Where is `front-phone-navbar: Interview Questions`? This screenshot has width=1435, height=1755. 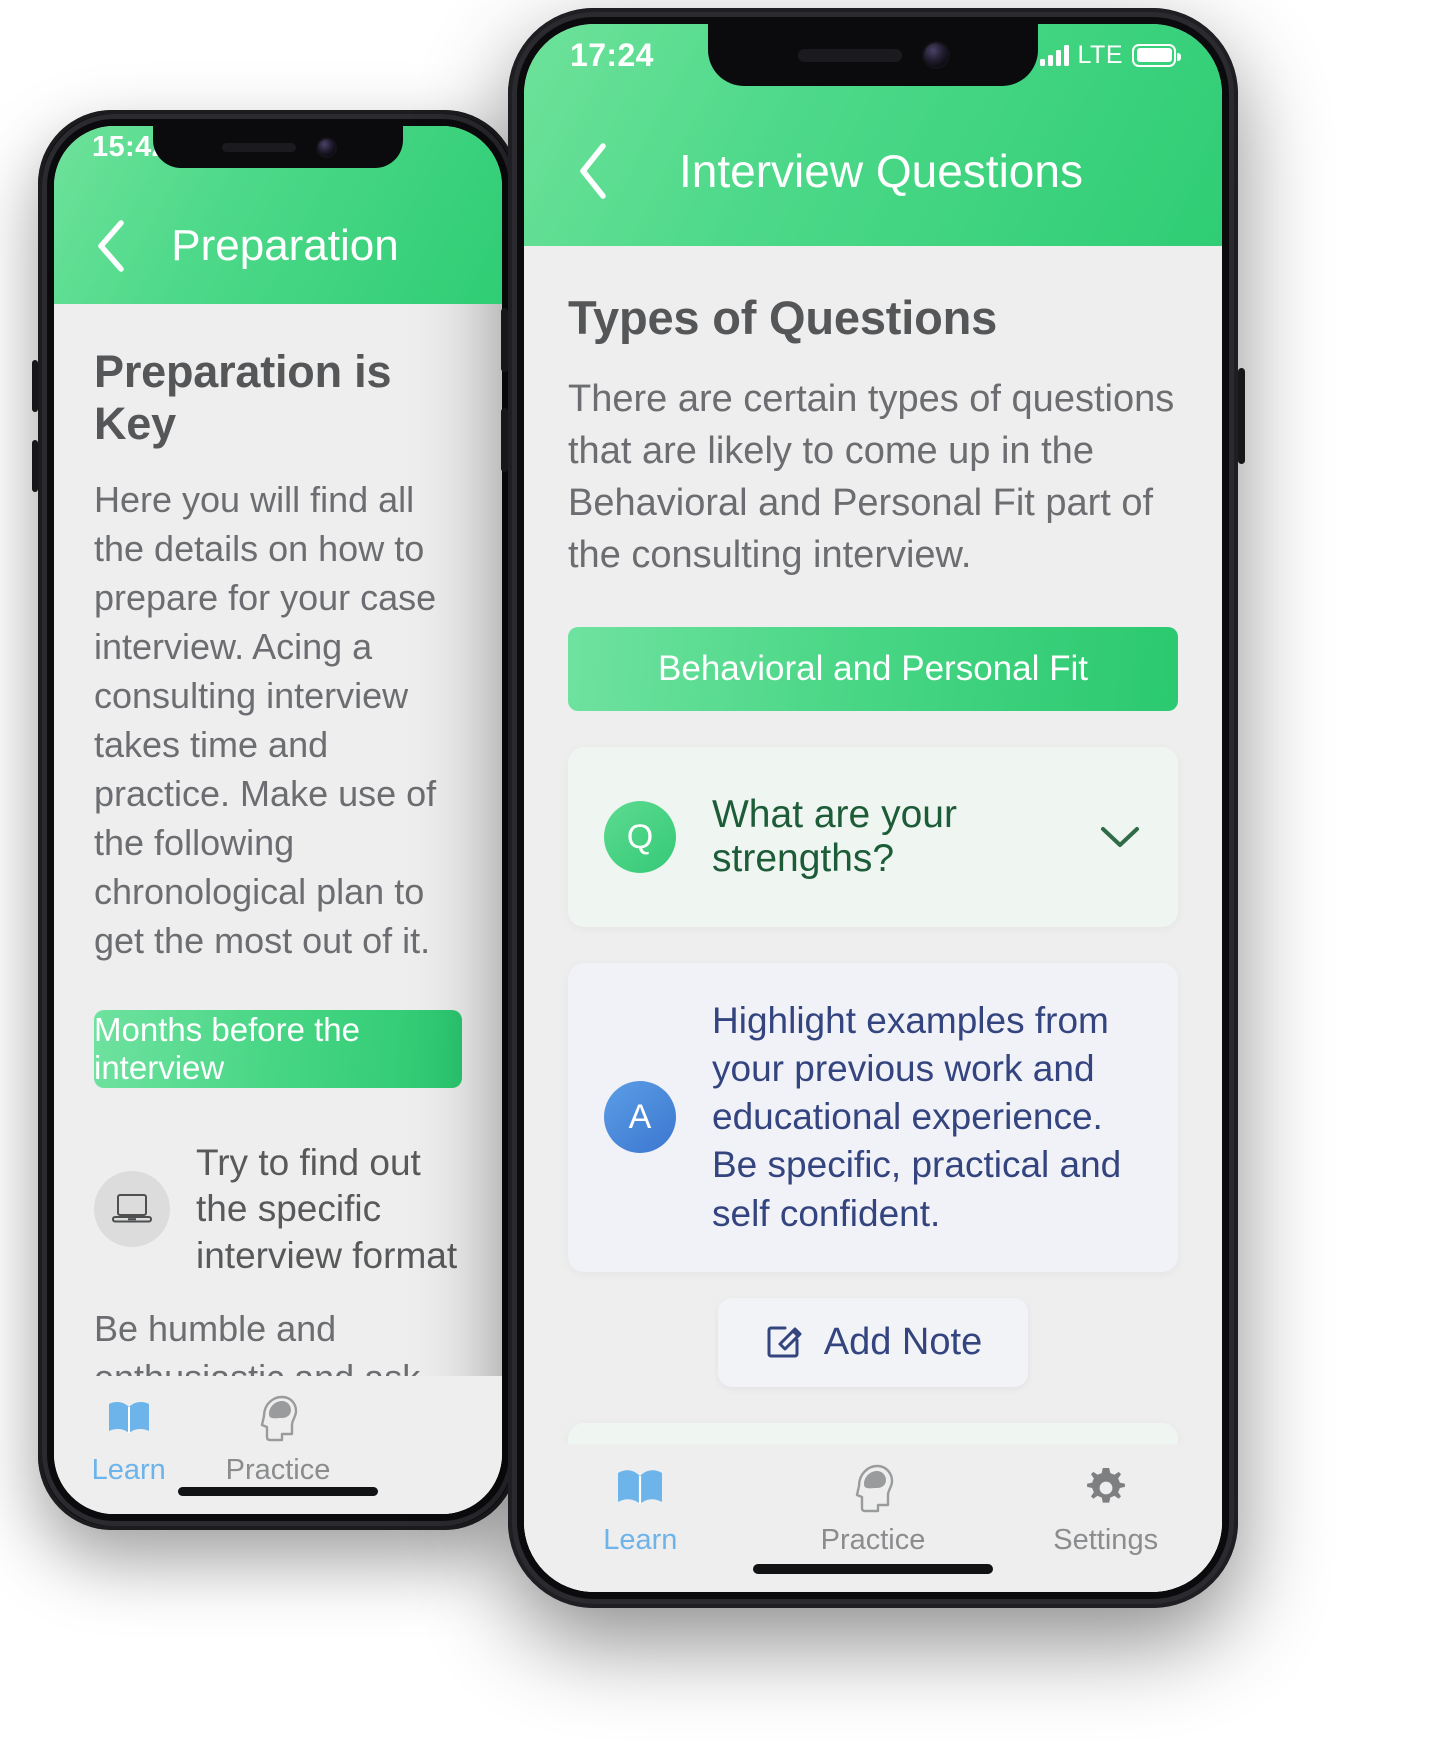
front-phone-navbar: Interview Questions is located at coordinates (873, 171).